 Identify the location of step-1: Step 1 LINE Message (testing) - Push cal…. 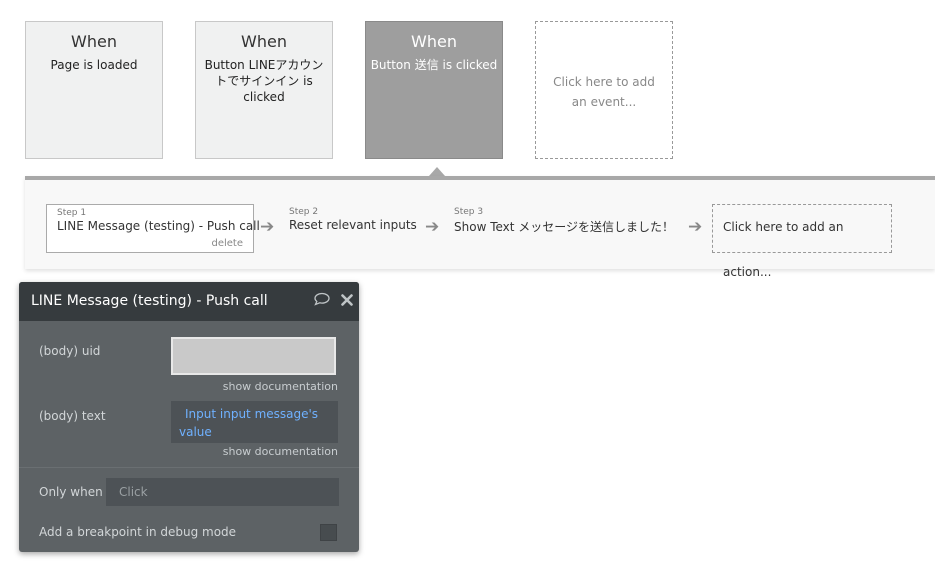
(153, 228).